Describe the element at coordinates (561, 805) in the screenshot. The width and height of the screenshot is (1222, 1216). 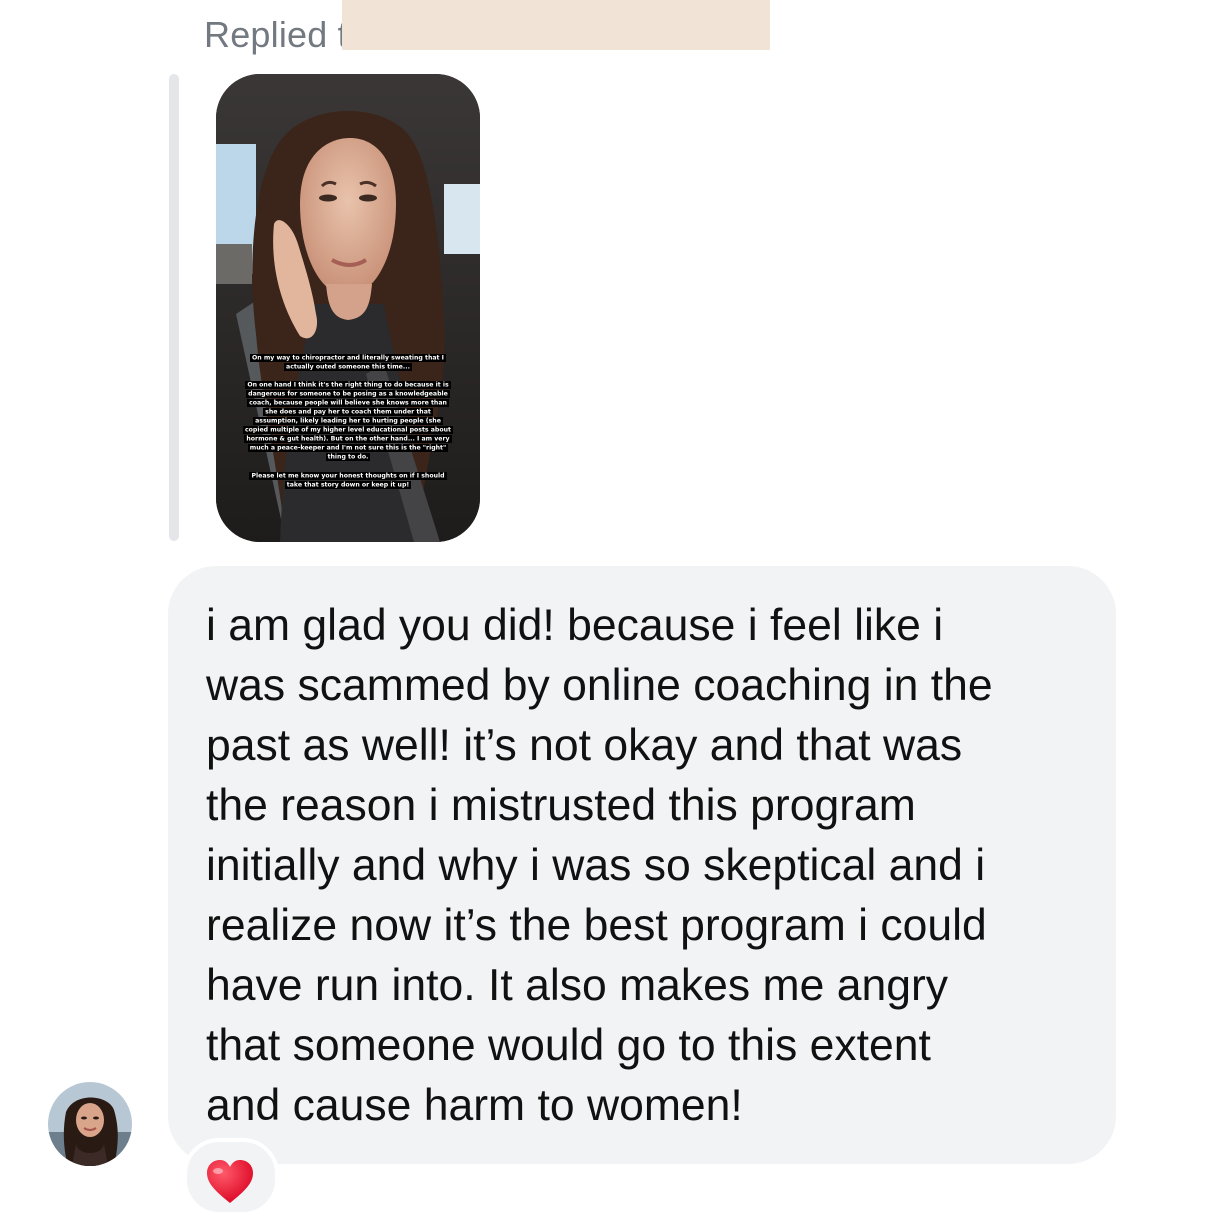
I see `message-line: the reason i mistrusted this program` at that location.